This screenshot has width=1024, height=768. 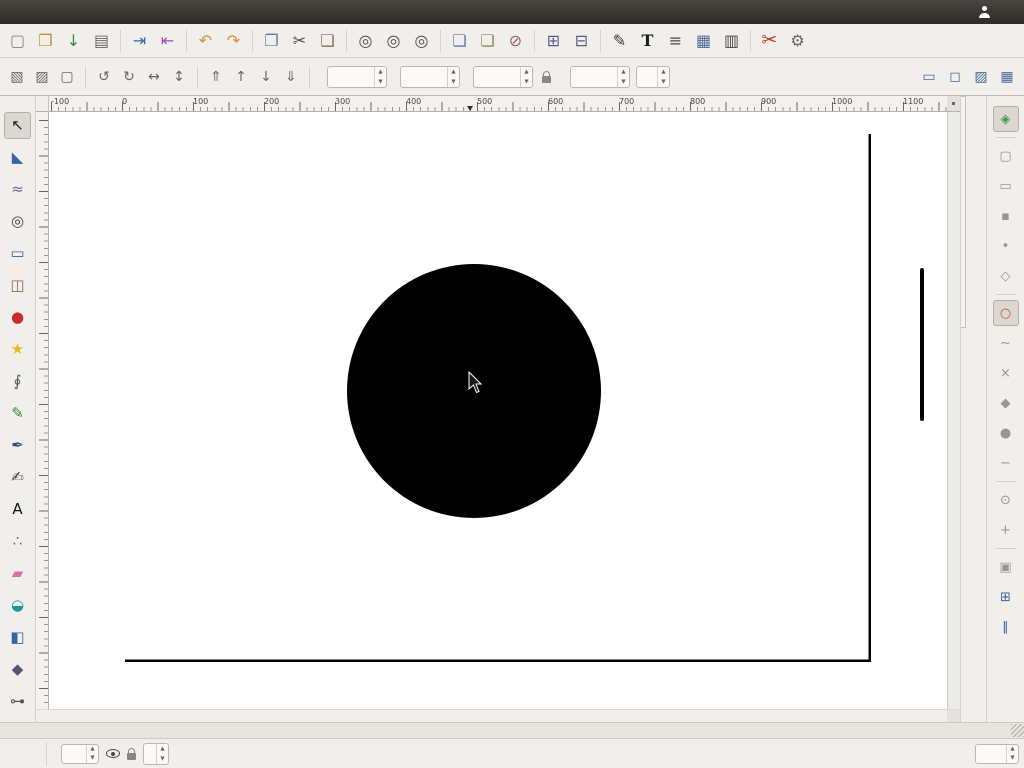 I want to click on affect-scale-stroke-width: ▭, so click(x=929, y=77).